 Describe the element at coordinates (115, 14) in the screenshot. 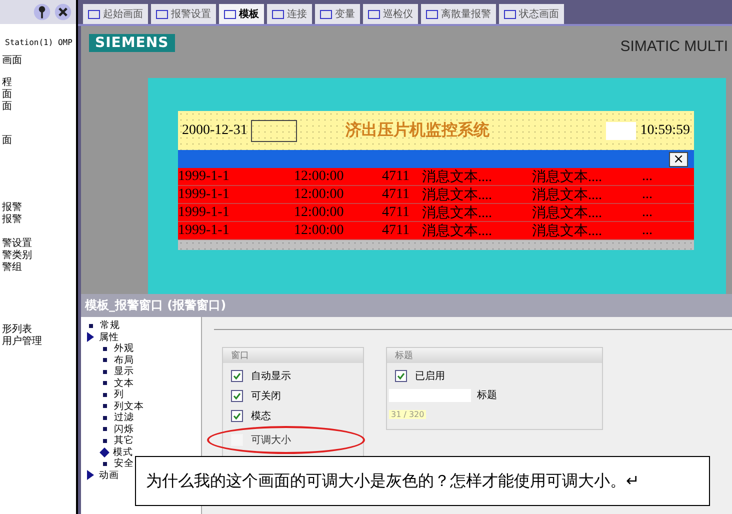

I see `screen-tab: 起始画面` at that location.